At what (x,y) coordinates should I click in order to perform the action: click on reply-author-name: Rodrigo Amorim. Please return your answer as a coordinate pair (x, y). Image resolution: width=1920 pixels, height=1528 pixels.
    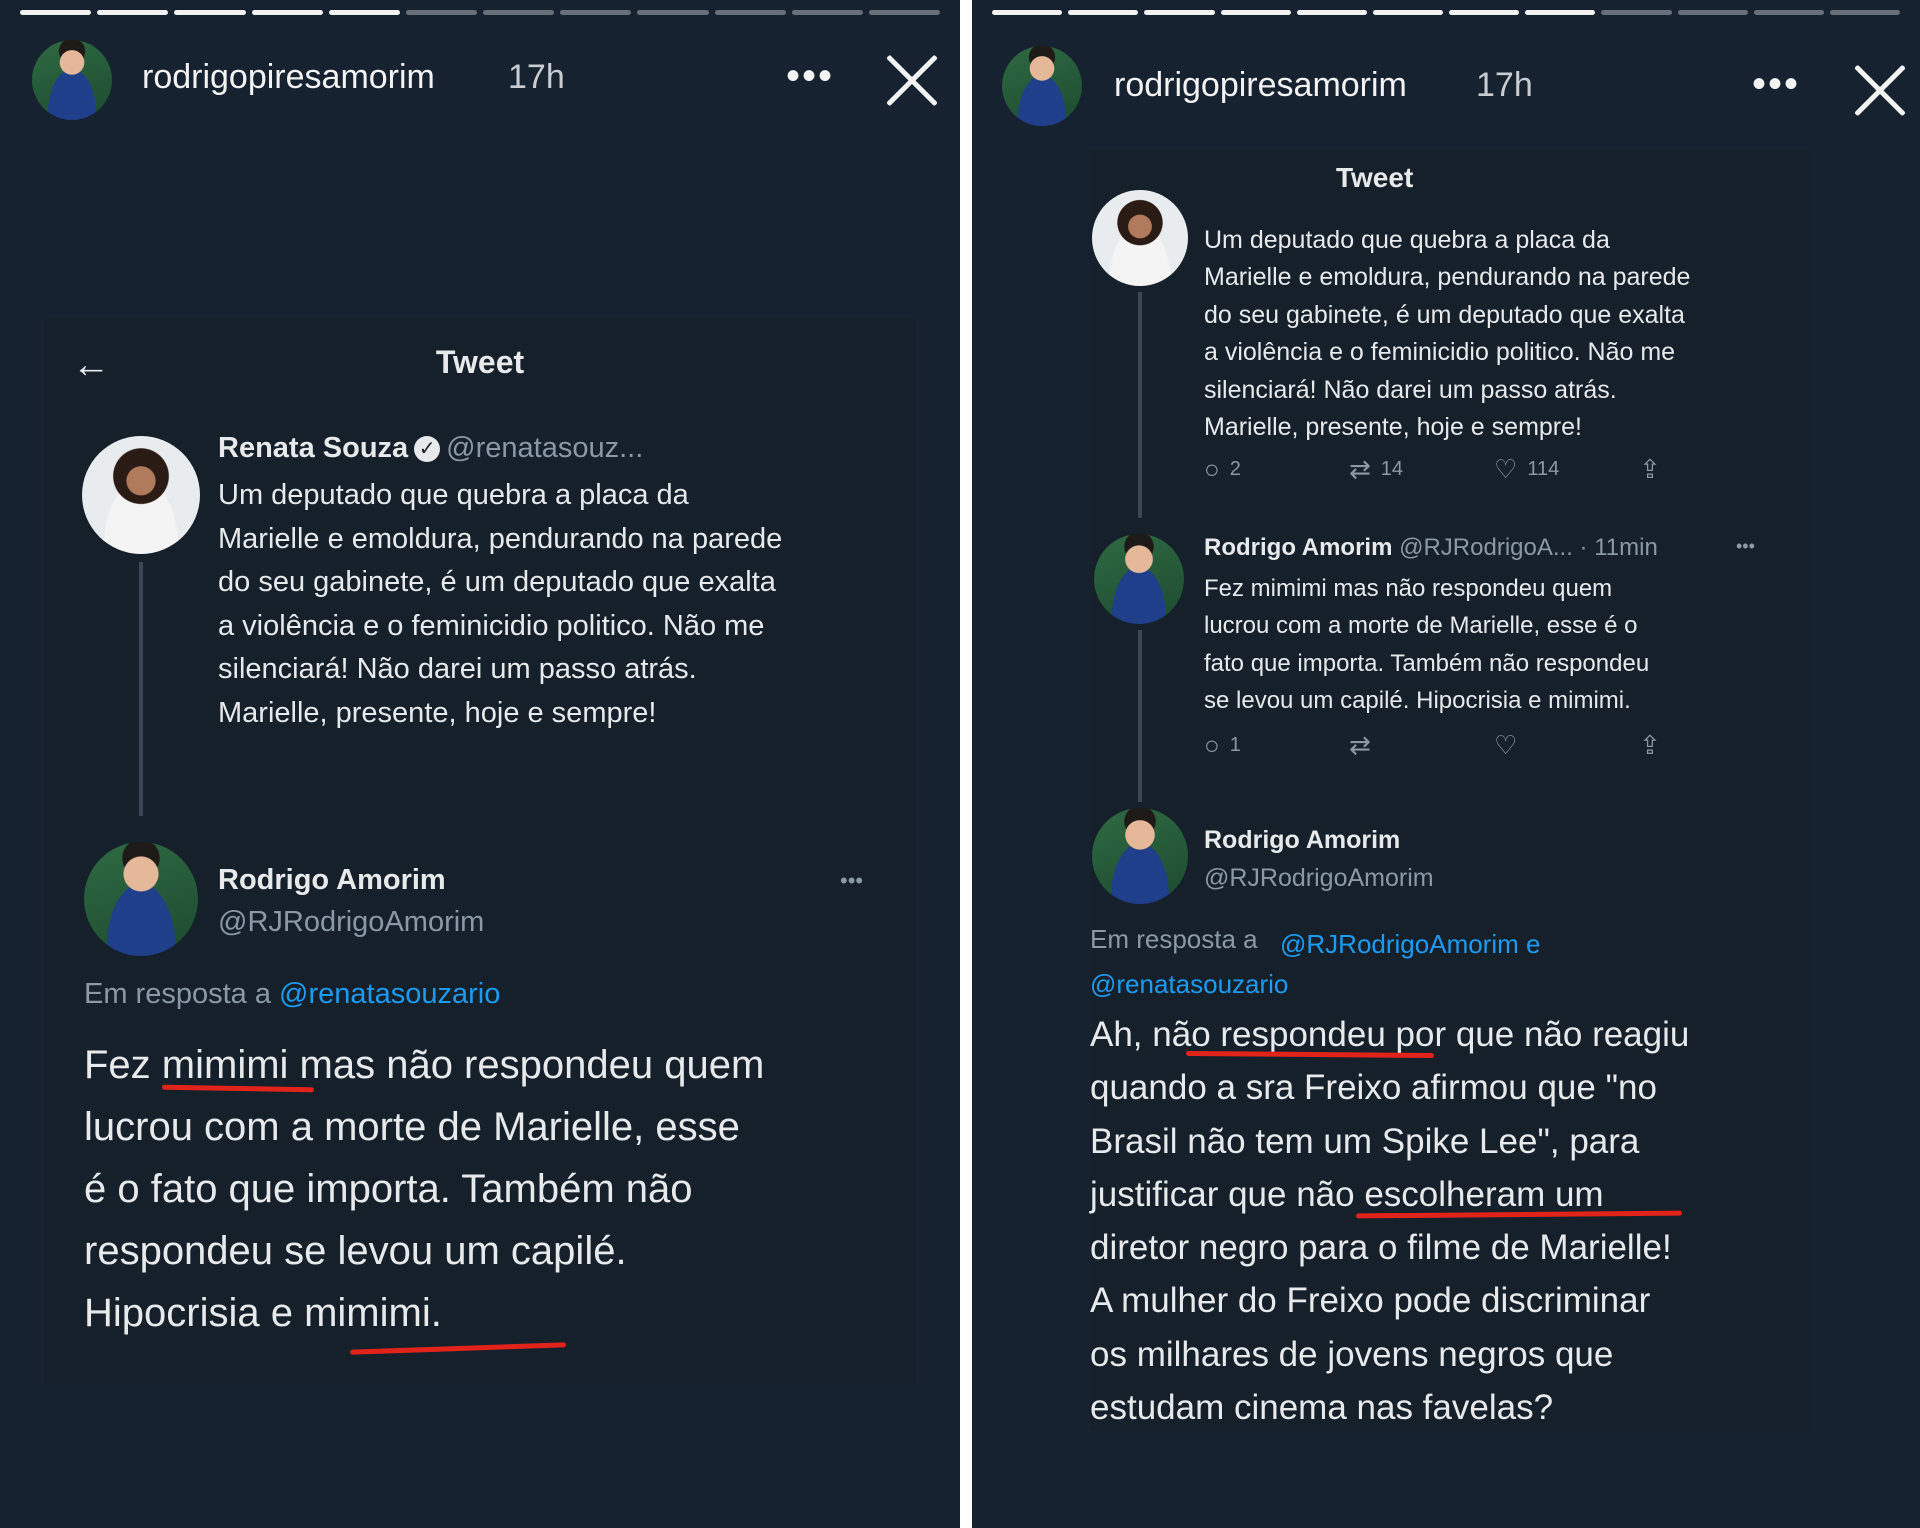
    Looking at the image, I should click on (332, 880).